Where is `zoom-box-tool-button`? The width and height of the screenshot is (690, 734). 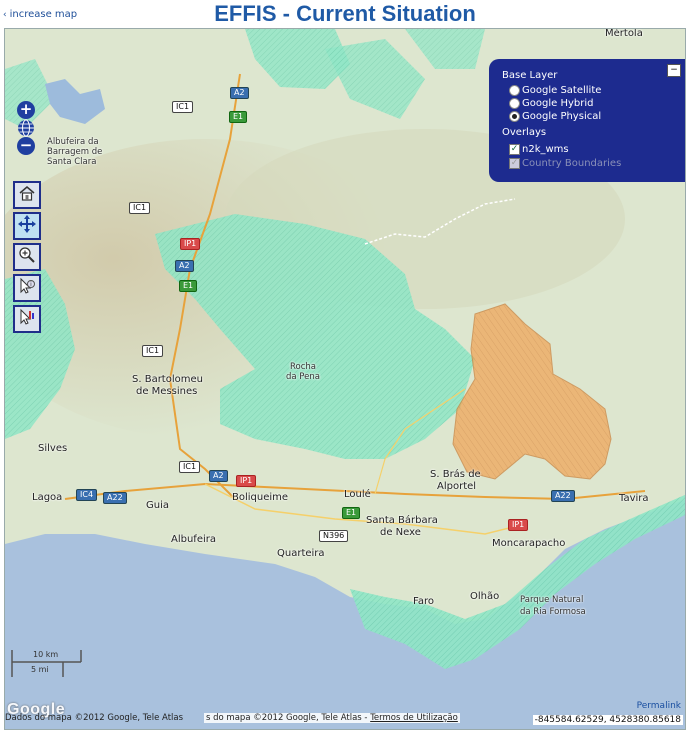
zoom-box-tool-button is located at coordinates (27, 257).